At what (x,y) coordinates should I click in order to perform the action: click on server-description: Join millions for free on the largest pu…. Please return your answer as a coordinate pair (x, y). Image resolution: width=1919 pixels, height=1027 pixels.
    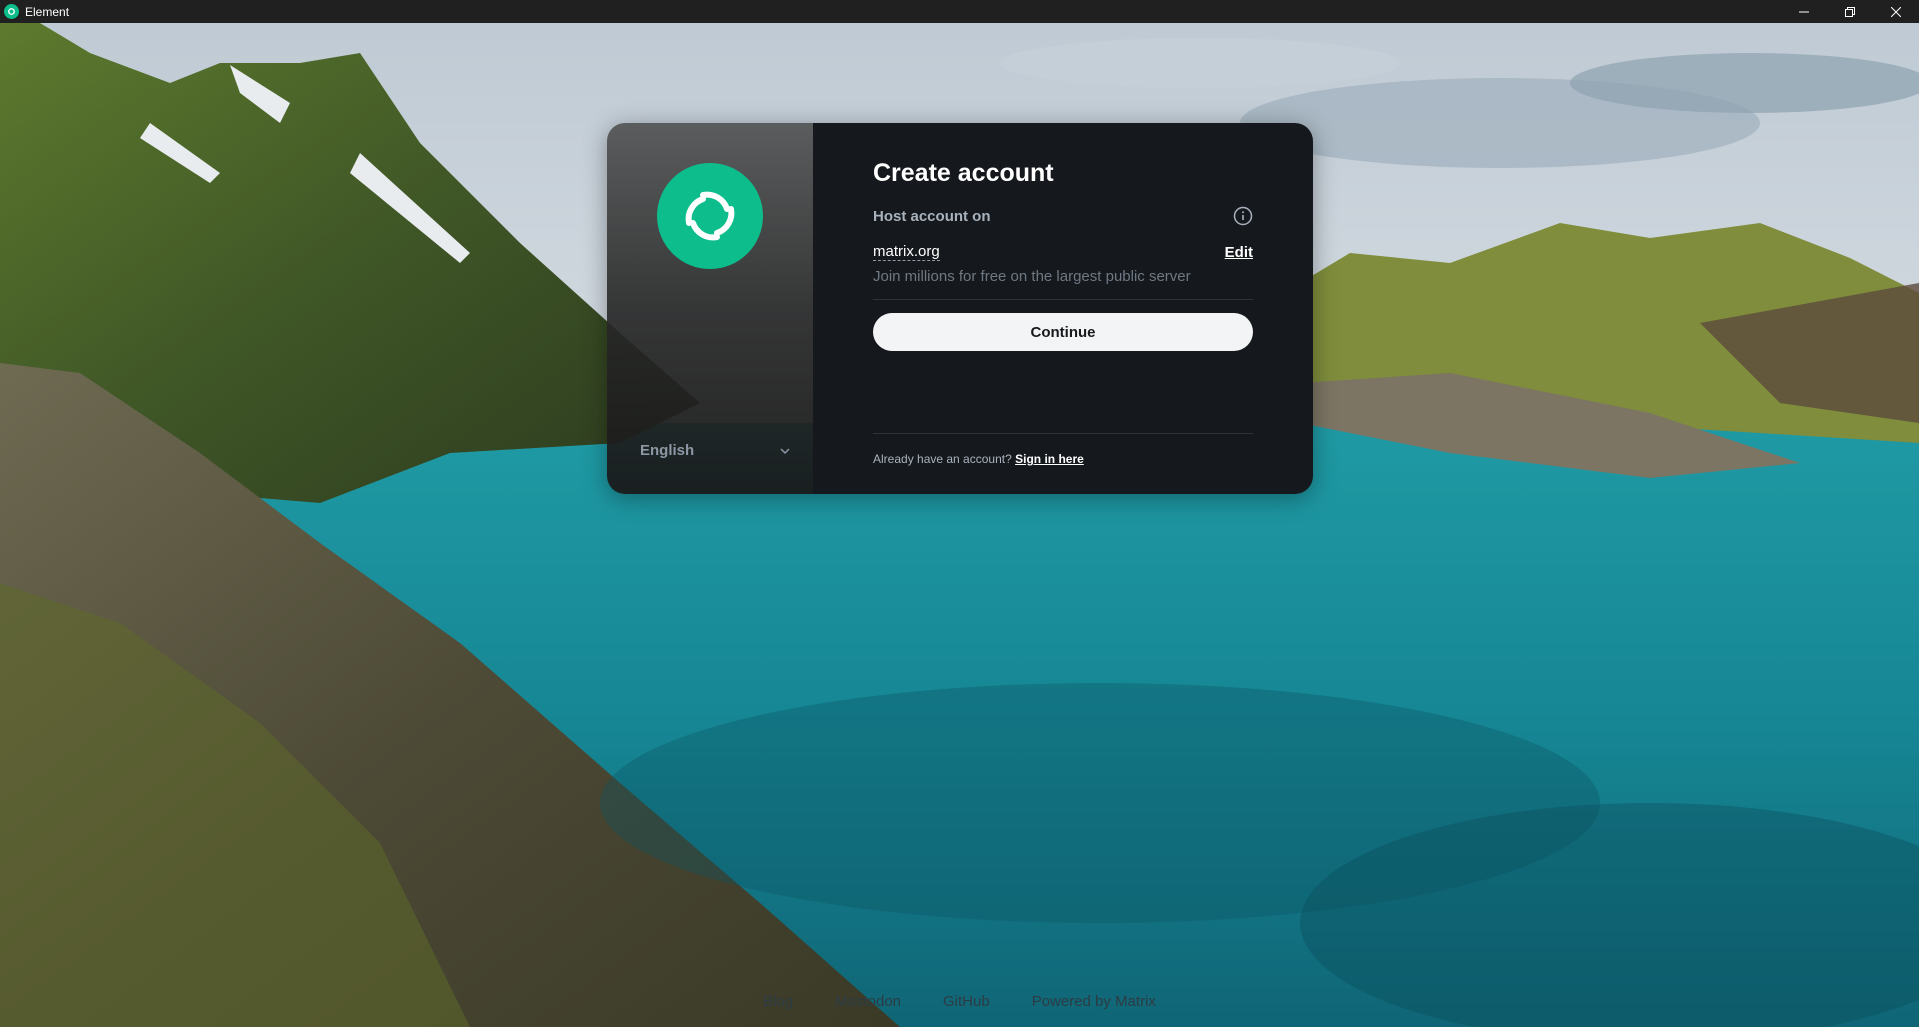
    Looking at the image, I should click on (1032, 276).